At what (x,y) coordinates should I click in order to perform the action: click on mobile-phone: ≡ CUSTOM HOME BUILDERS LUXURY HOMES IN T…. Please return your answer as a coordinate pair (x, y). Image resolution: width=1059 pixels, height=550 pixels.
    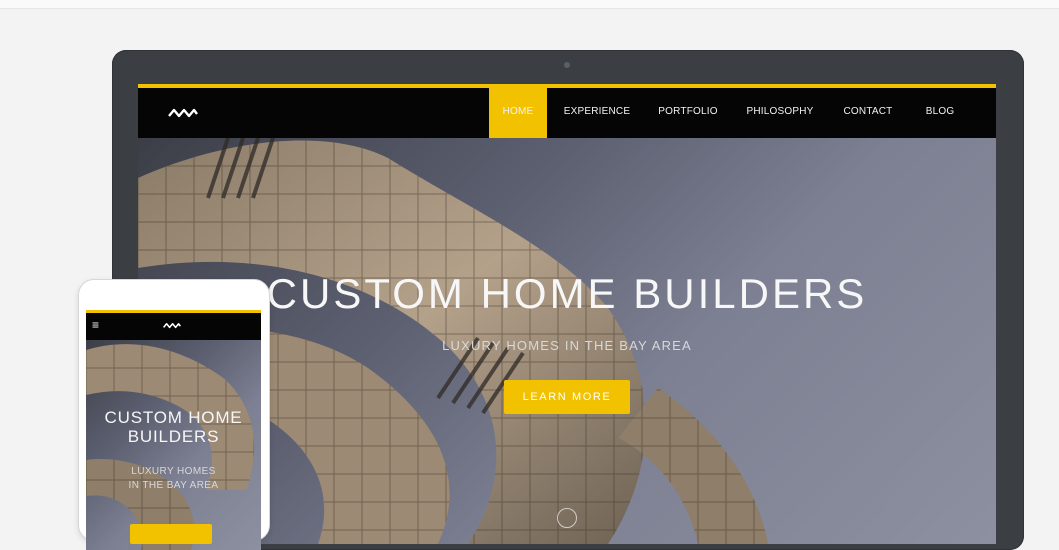
    Looking at the image, I should click on (174, 414).